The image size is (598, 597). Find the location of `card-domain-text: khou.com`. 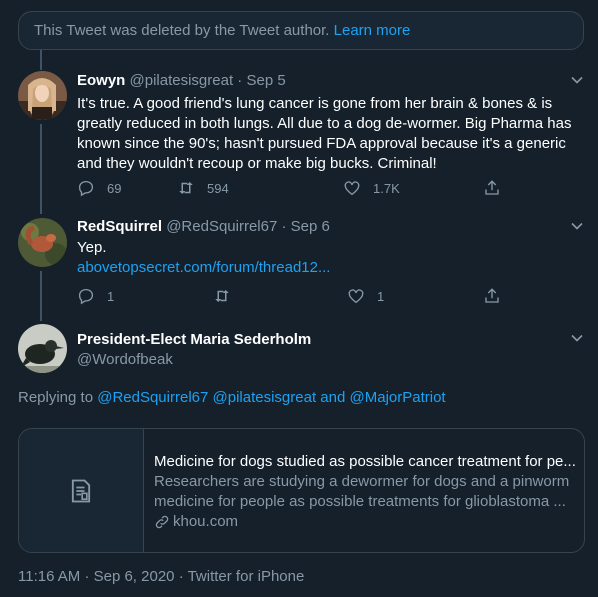

card-domain-text: khou.com is located at coordinates (206, 521).